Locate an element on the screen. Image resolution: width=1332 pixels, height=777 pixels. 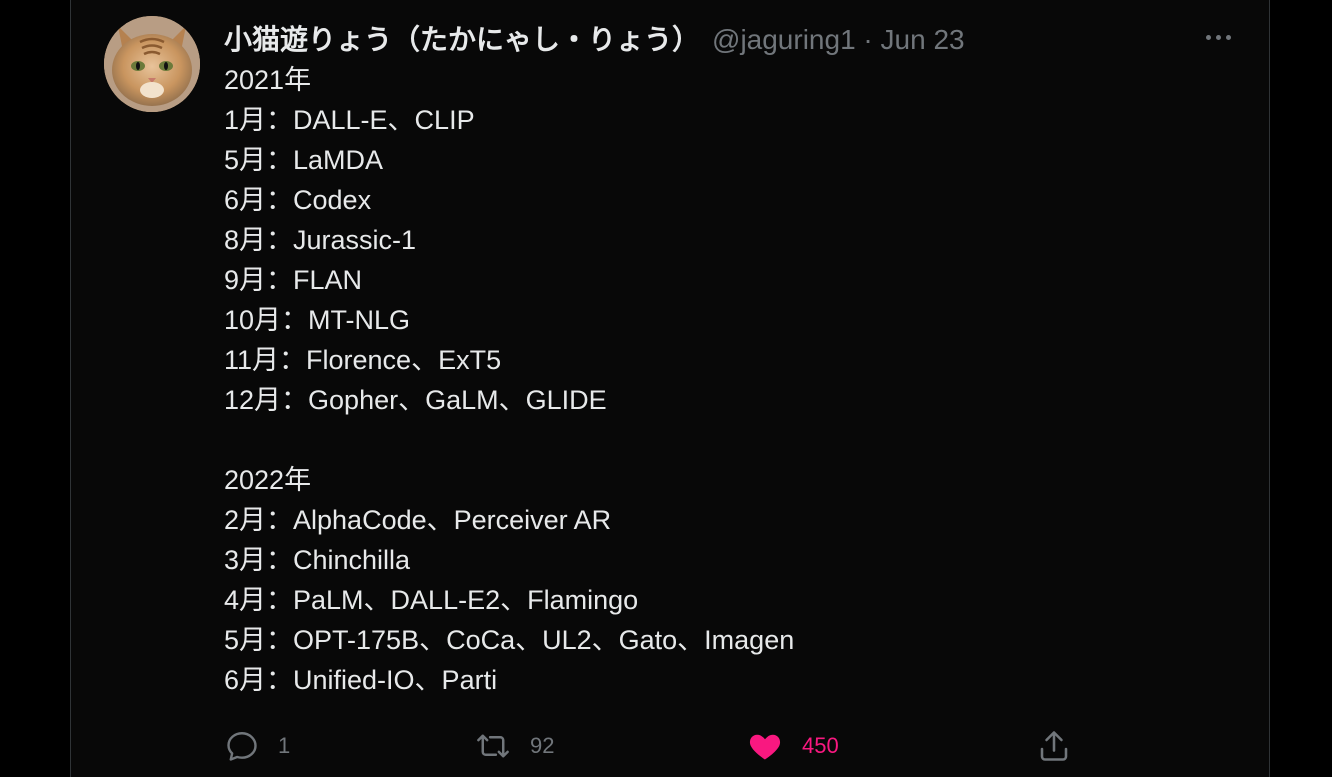
tweet-header: 小猫遊りょう（たかにゃし・りょう） @jaguring1 · Jun 23 is located at coordinates (594, 38).